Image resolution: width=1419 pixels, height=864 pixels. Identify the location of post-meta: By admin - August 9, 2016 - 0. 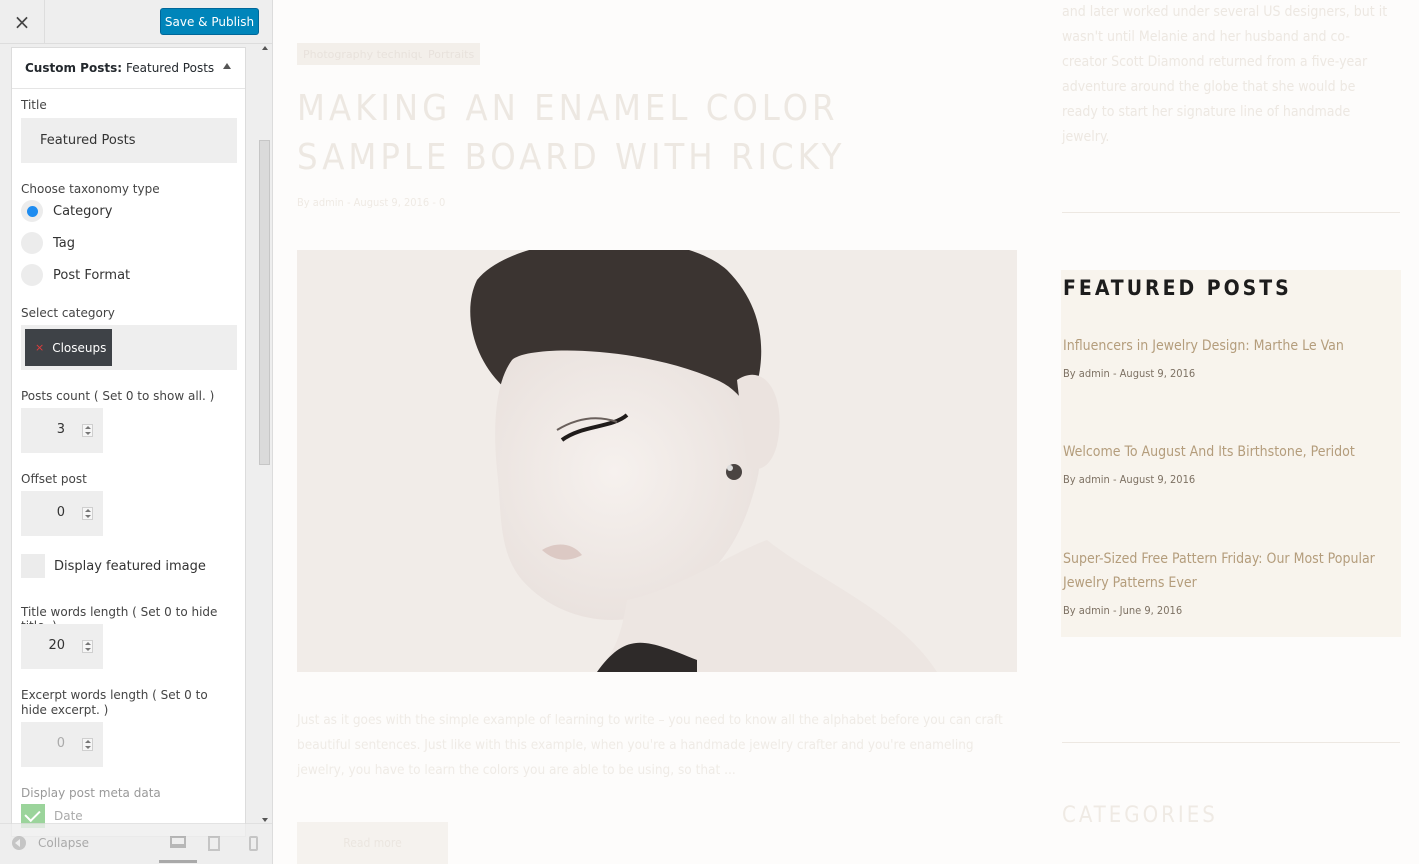
(371, 202).